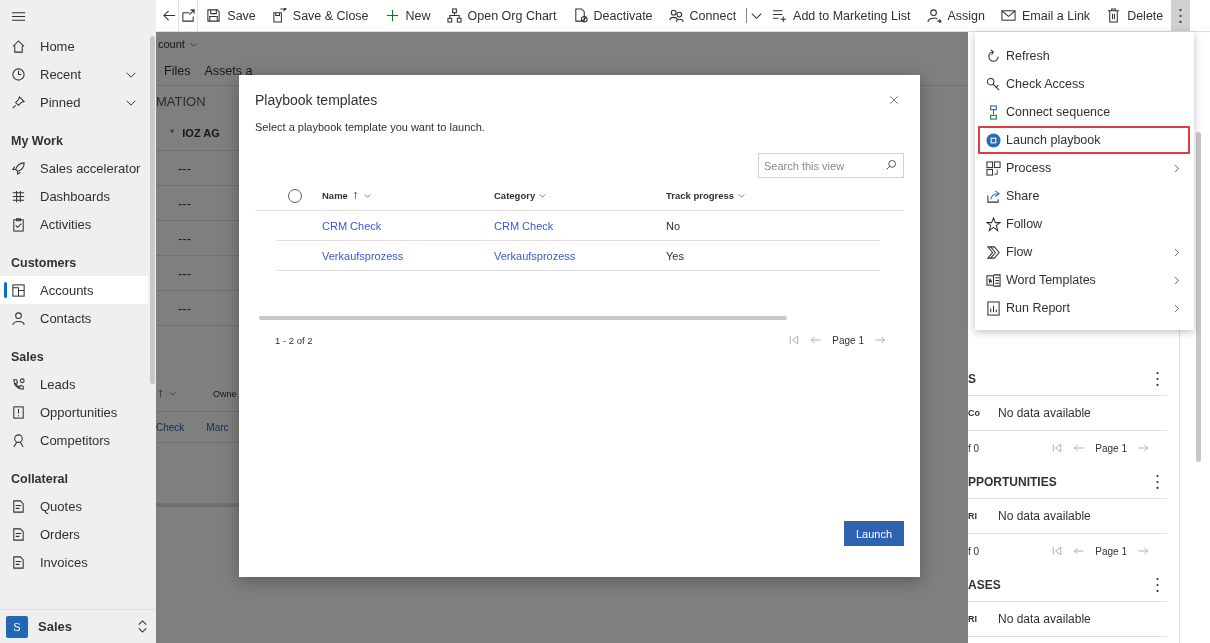 This screenshot has height=643, width=1210. Describe the element at coordinates (74, 224) in the screenshot. I see `sidebar-item: Activities` at that location.